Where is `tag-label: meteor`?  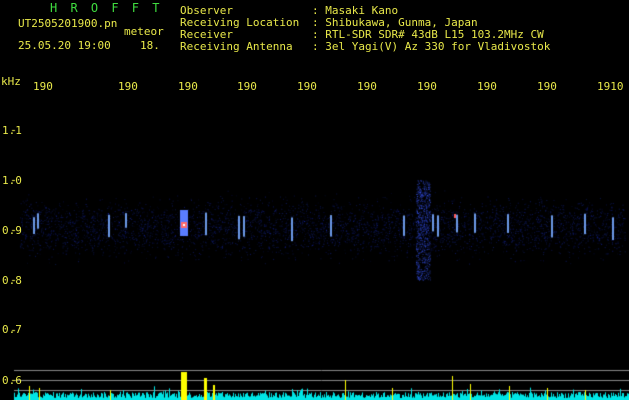
tag-label: meteor is located at coordinates (144, 31).